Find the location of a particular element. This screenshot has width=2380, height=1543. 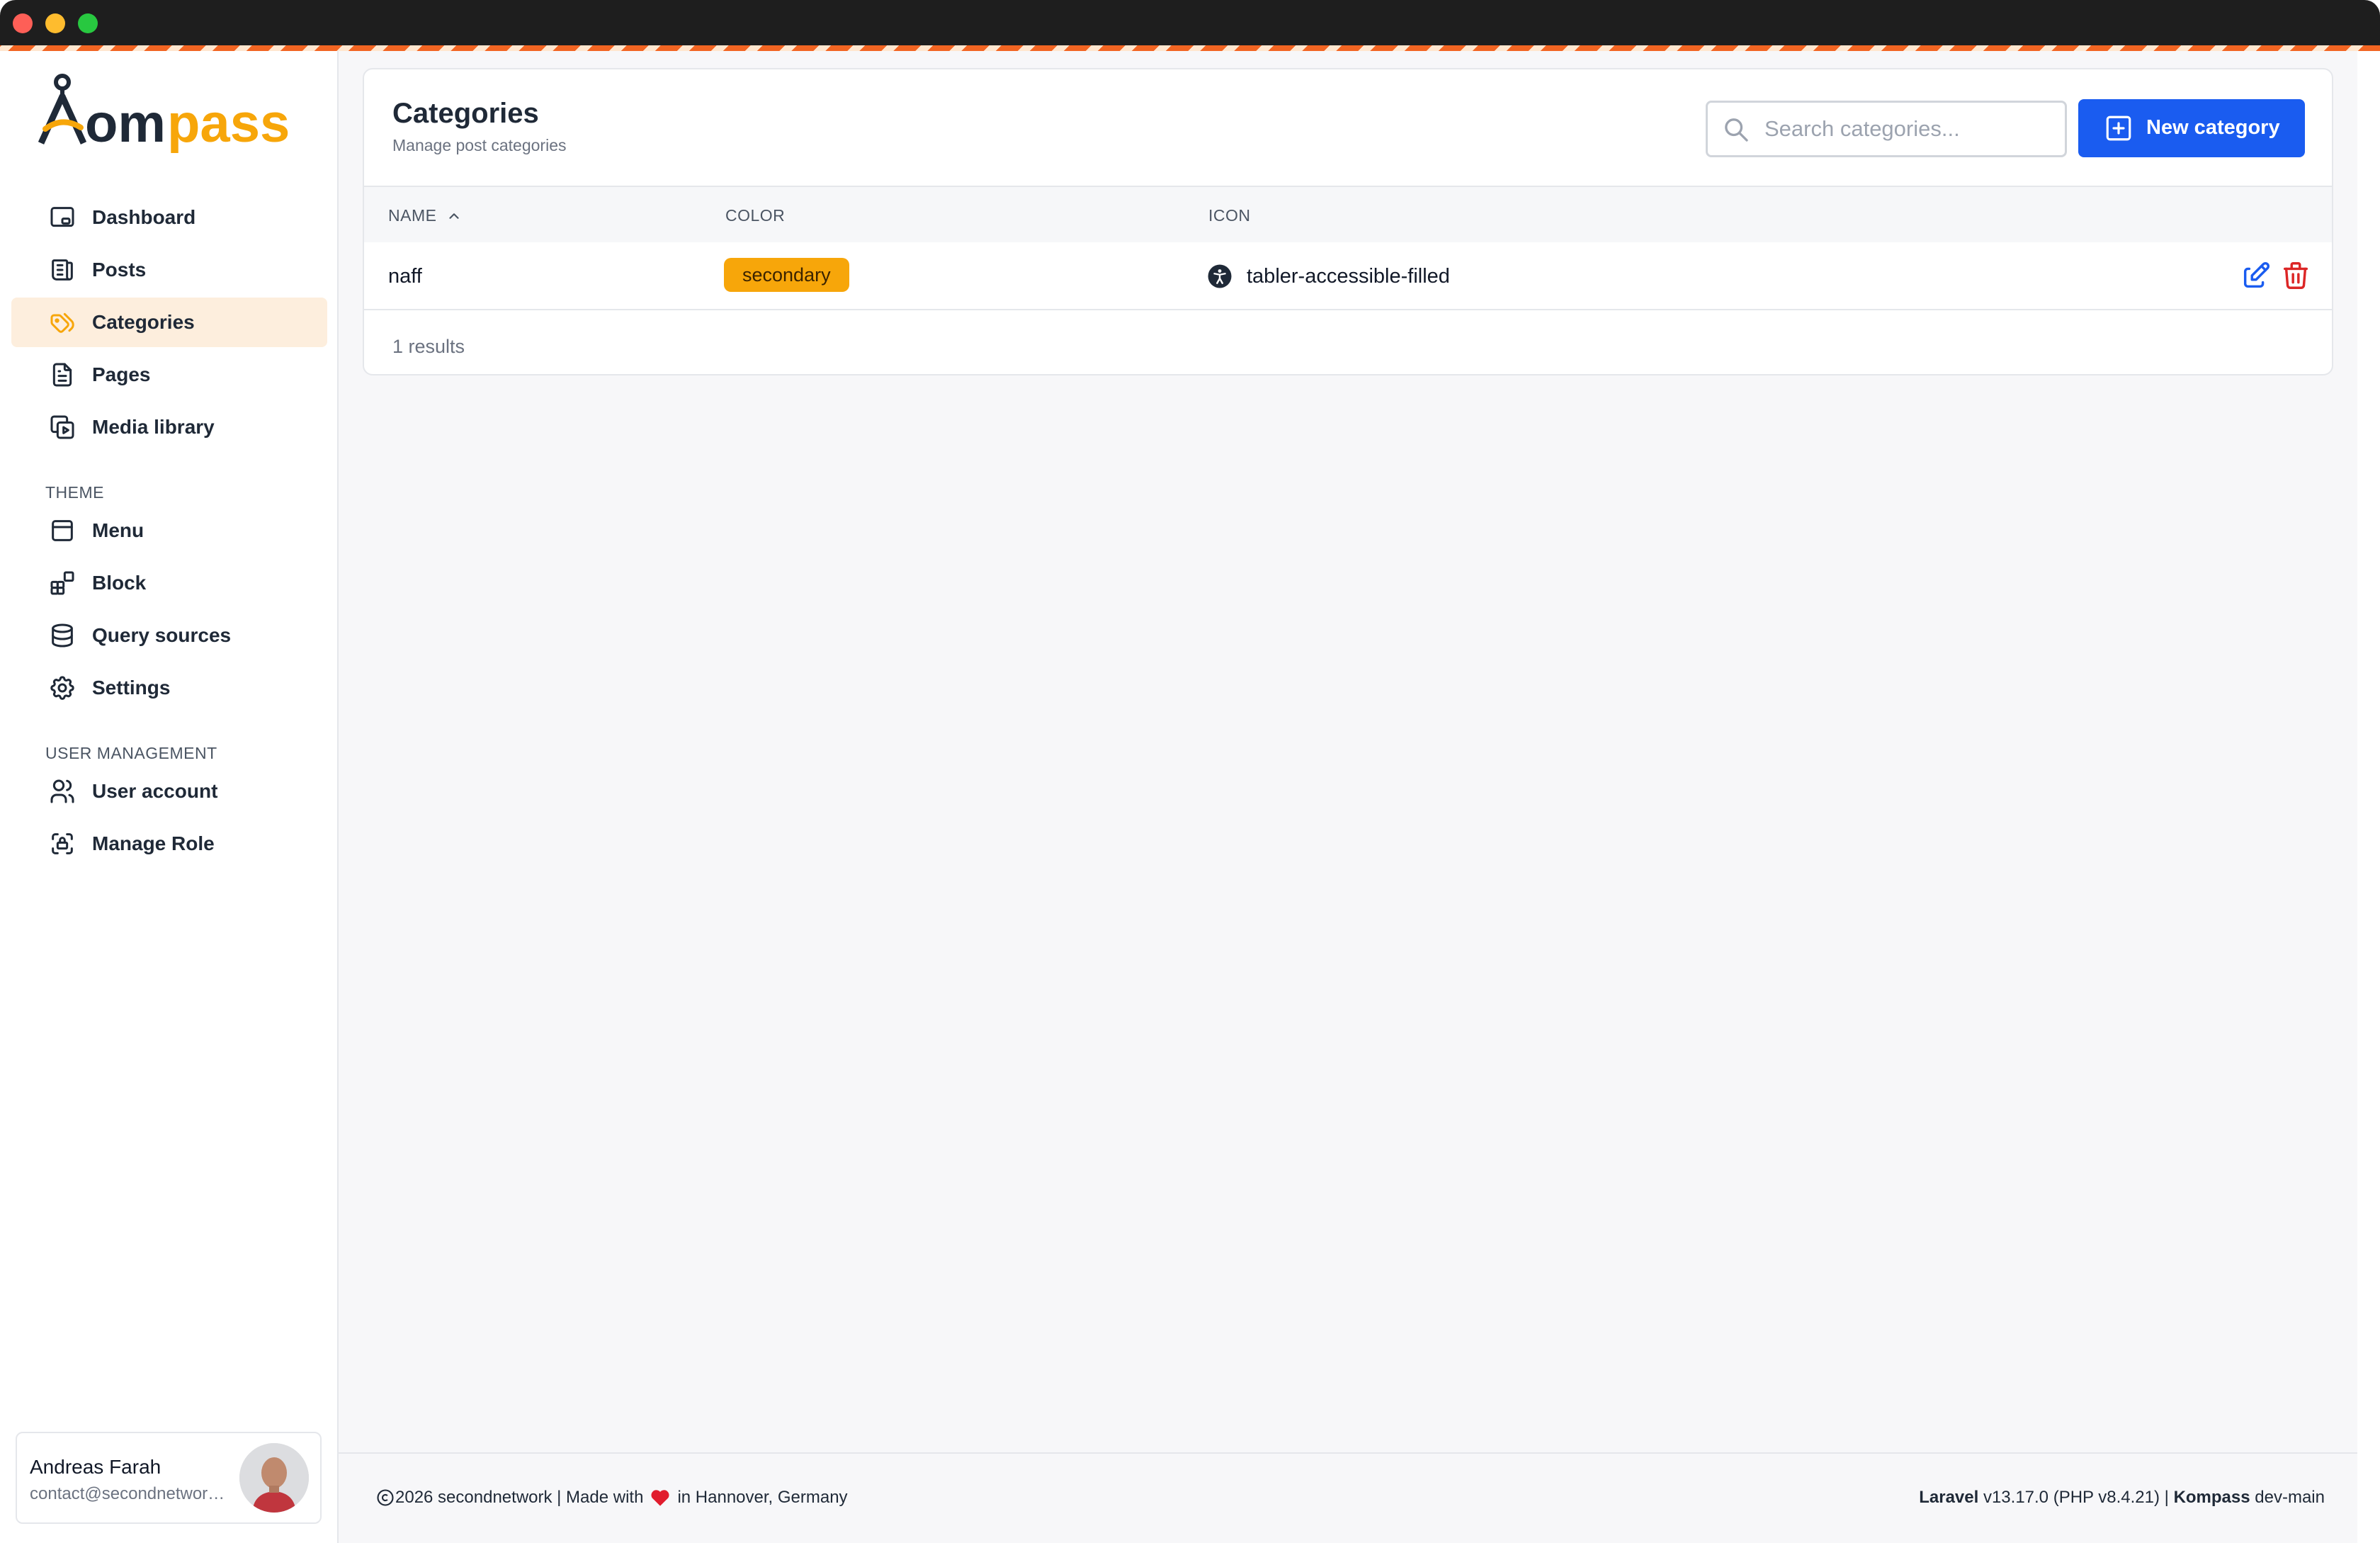

kompass-logo: om pass is located at coordinates (170, 113).